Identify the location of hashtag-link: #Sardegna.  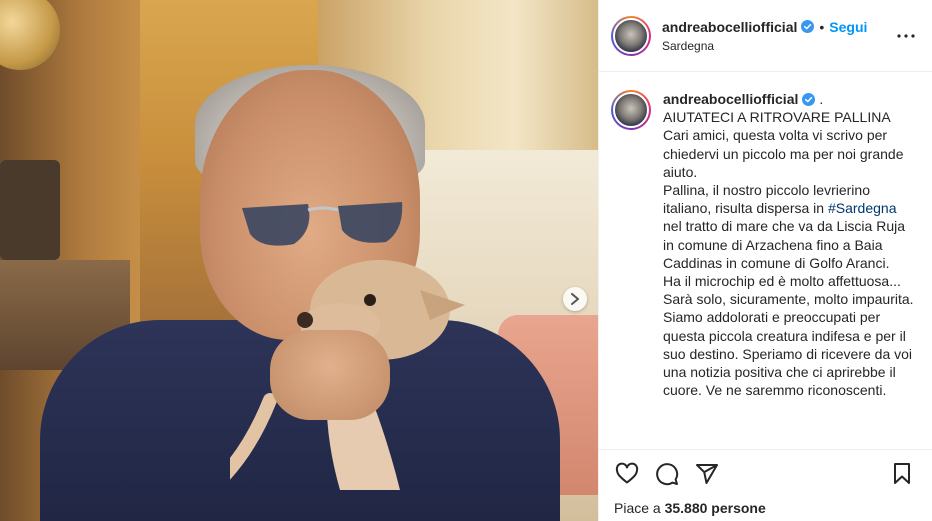
(862, 208).